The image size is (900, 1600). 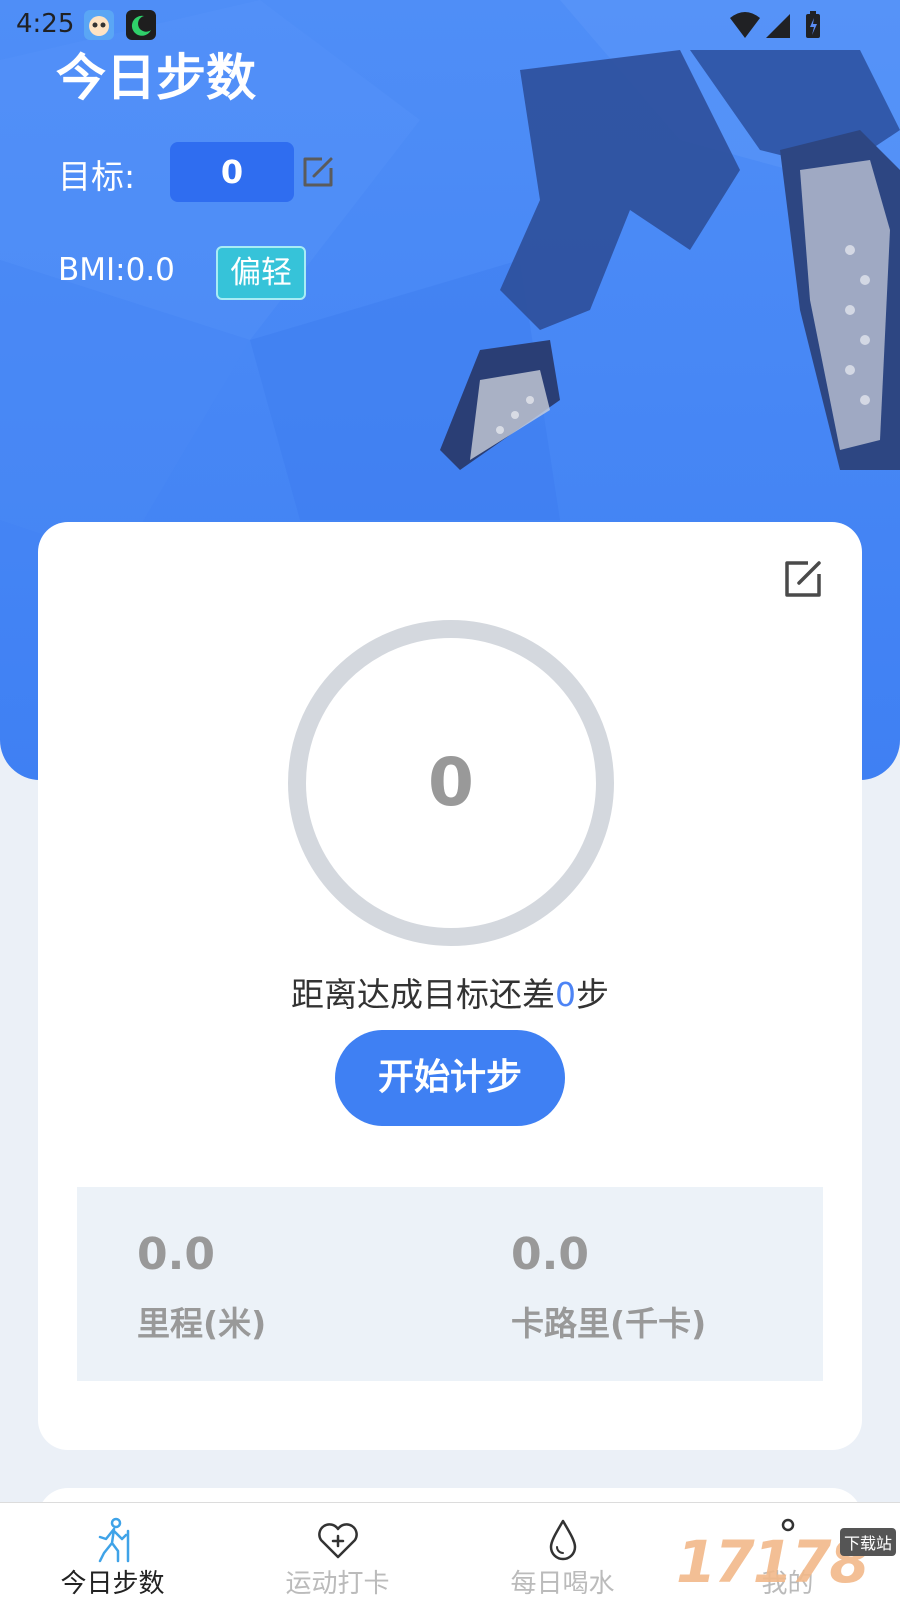 I want to click on target-label: 目标:, so click(x=97, y=176).